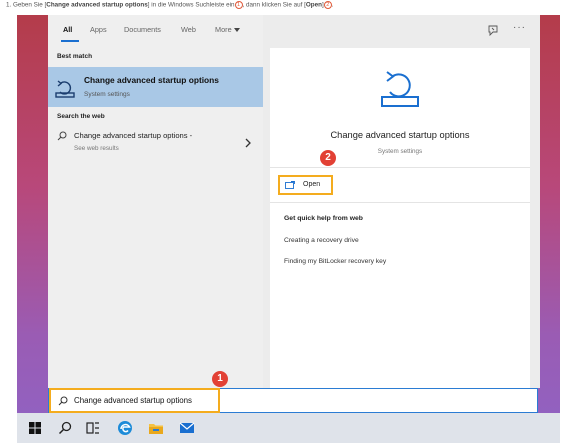 The height and width of the screenshot is (445, 577). I want to click on instruction-prefix: 1. Geben Sie [, so click(26, 5).